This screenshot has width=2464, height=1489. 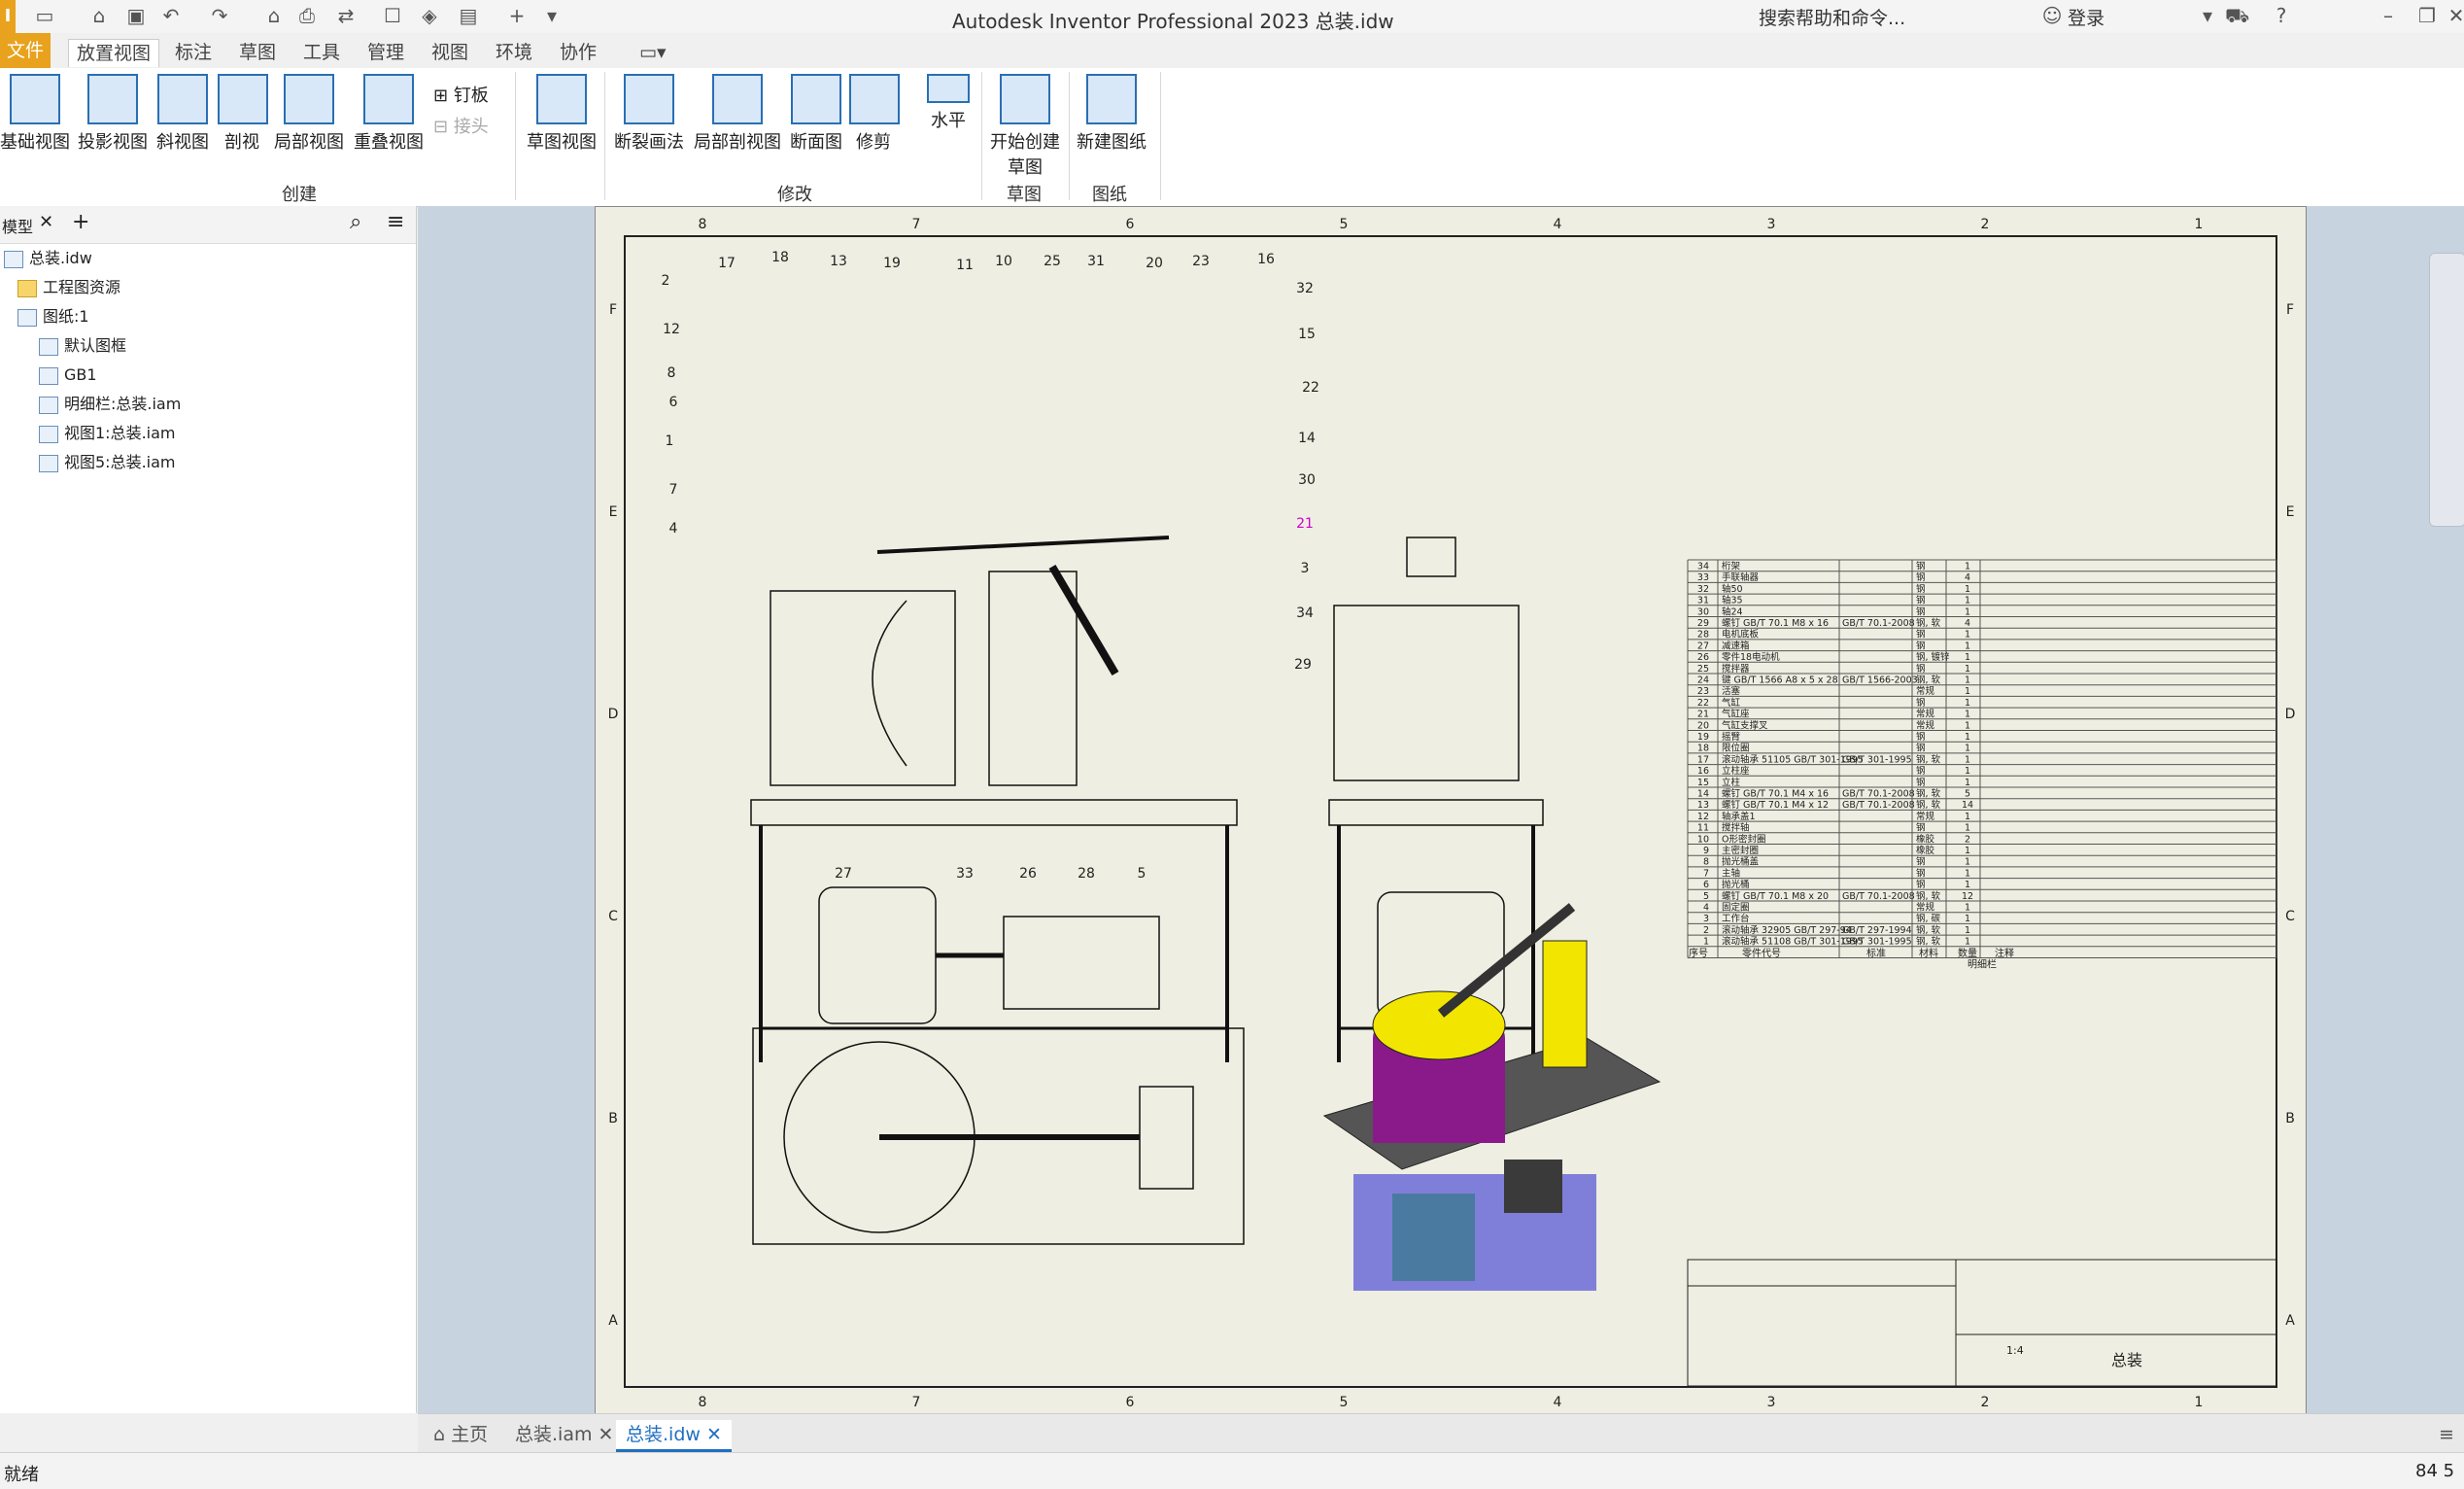 I want to click on bom-standard: GB/T 70.1-2008, so click(x=1878, y=623).